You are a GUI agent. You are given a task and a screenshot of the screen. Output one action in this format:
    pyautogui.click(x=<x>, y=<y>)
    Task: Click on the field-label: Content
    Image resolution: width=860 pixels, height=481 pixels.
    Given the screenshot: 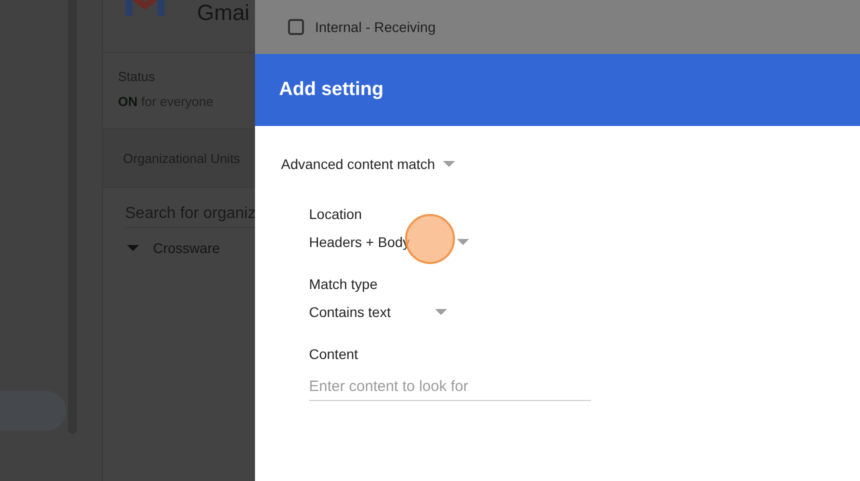 What is the action you would take?
    pyautogui.click(x=333, y=354)
    